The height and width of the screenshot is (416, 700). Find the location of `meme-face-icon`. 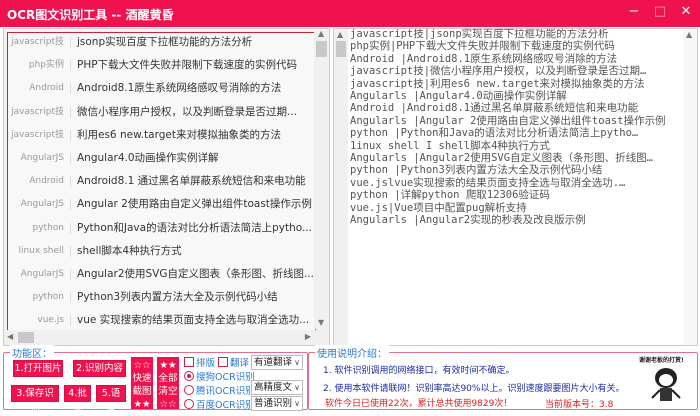

meme-face-icon is located at coordinates (666, 385).